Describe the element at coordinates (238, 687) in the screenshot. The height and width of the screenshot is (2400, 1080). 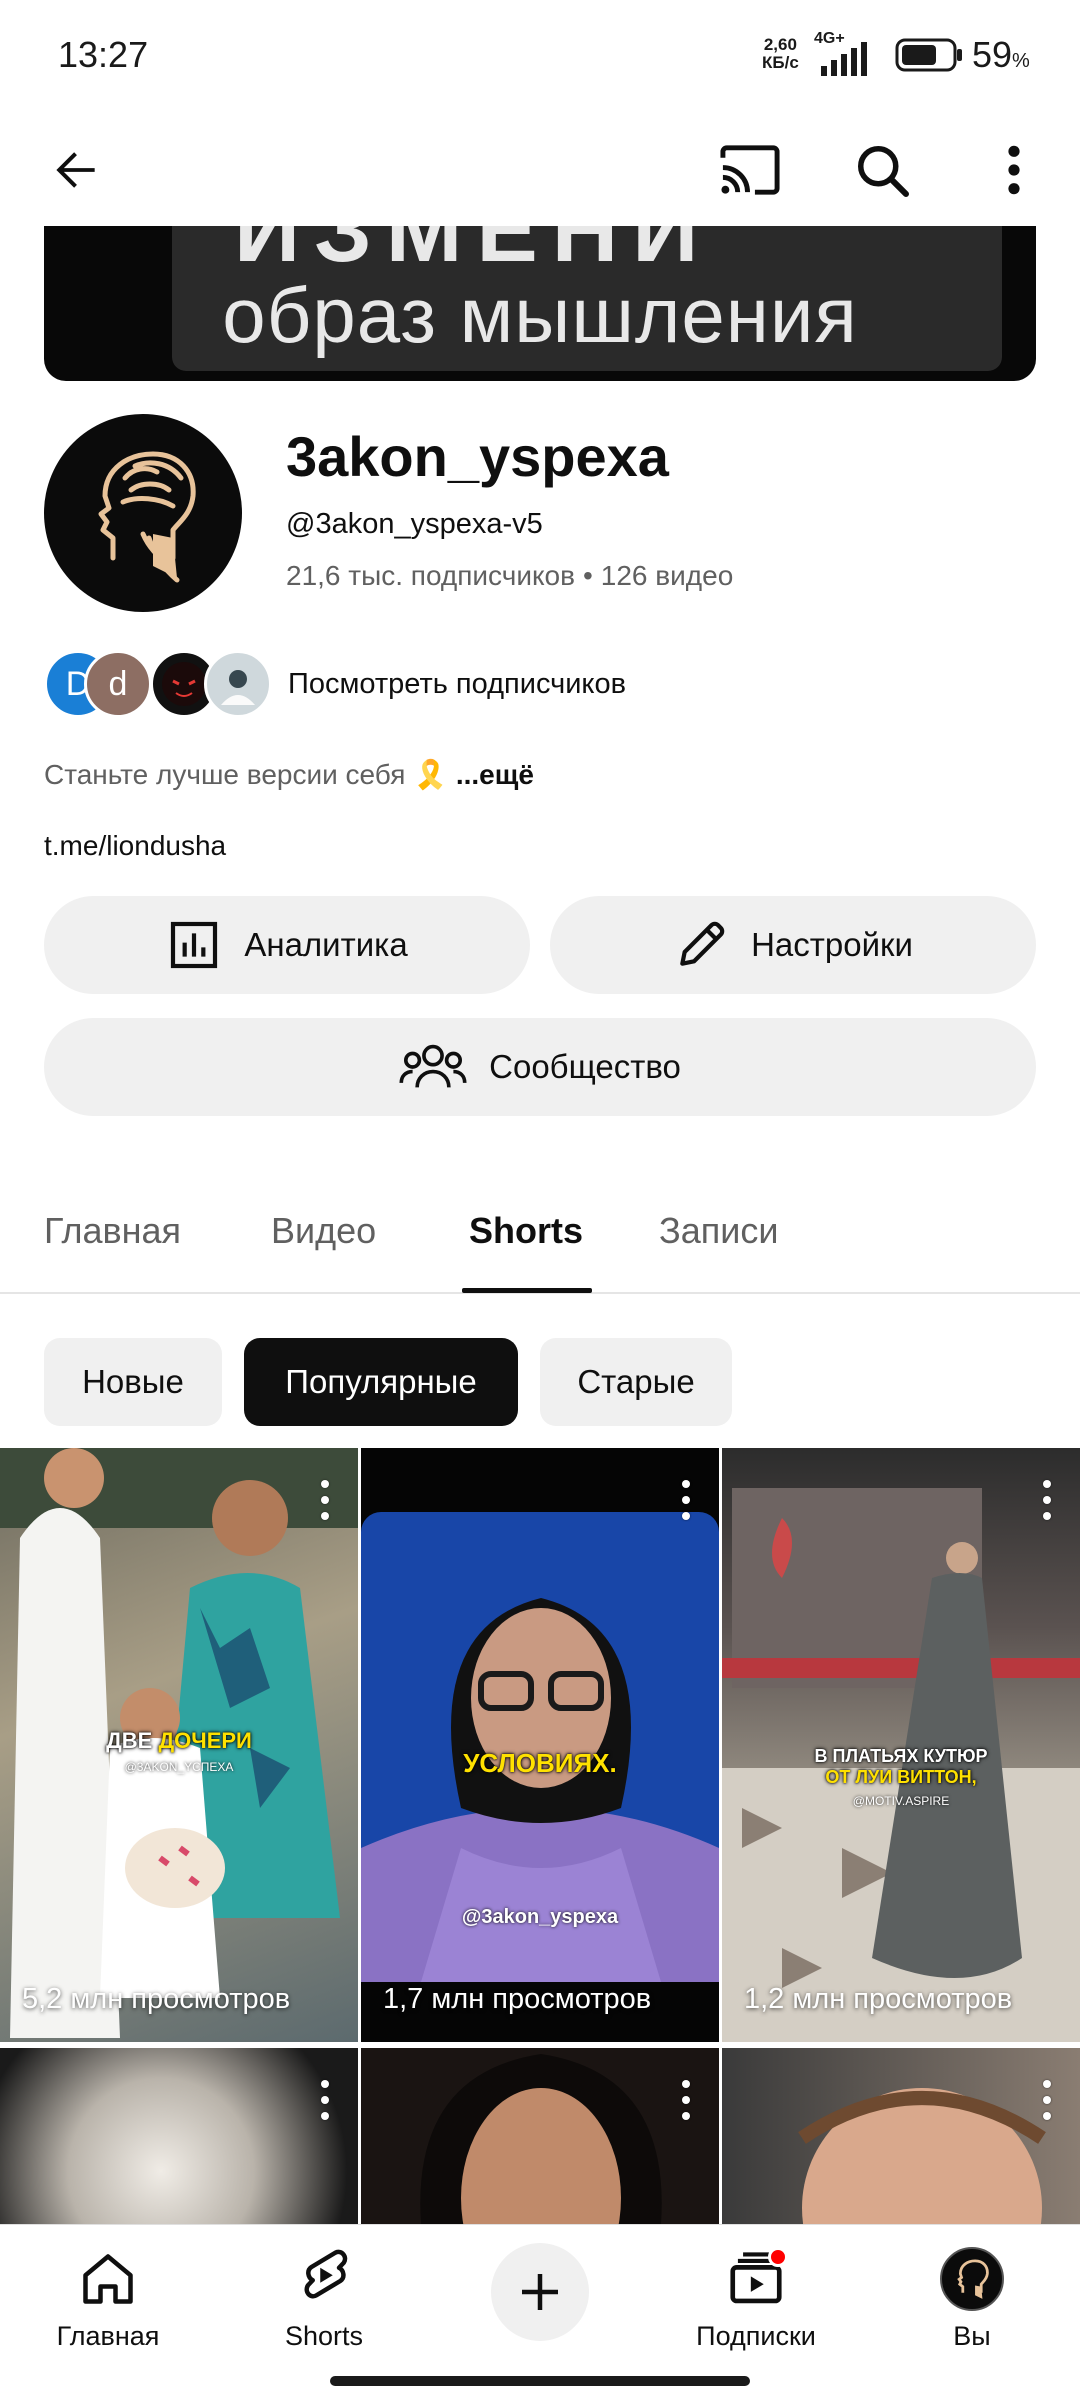
I see `photo-avatar-icon` at that location.